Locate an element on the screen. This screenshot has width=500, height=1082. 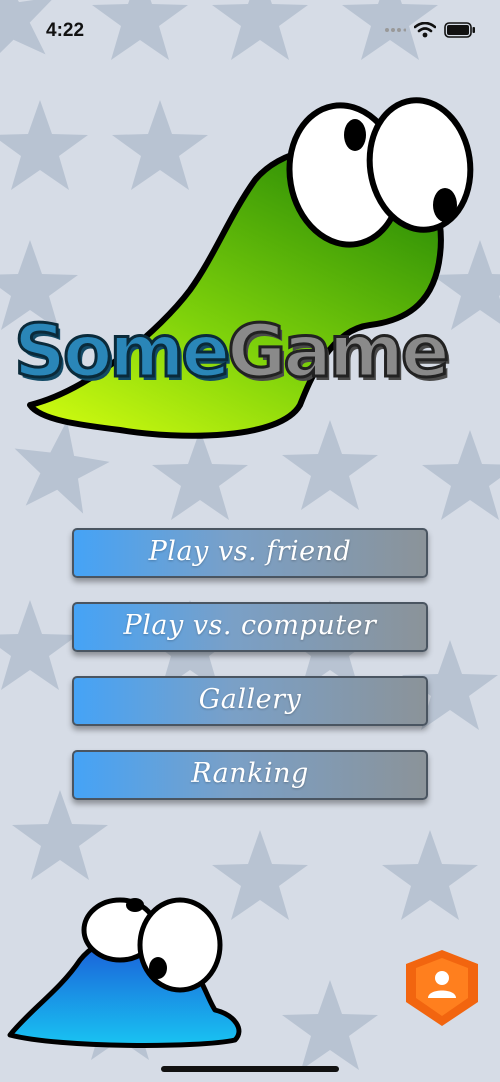
profile-icon is located at coordinates (442, 988).